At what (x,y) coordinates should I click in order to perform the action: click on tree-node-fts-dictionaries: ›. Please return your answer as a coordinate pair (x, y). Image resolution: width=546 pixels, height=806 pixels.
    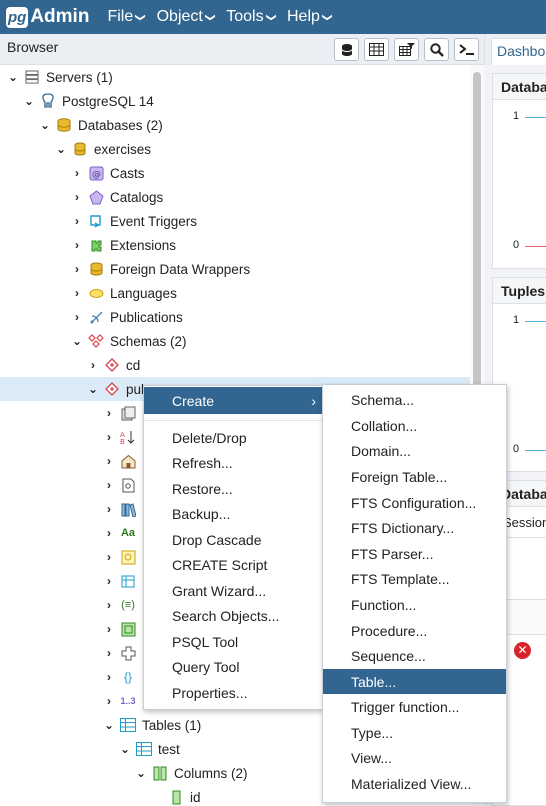
    Looking at the image, I should click on (122, 509).